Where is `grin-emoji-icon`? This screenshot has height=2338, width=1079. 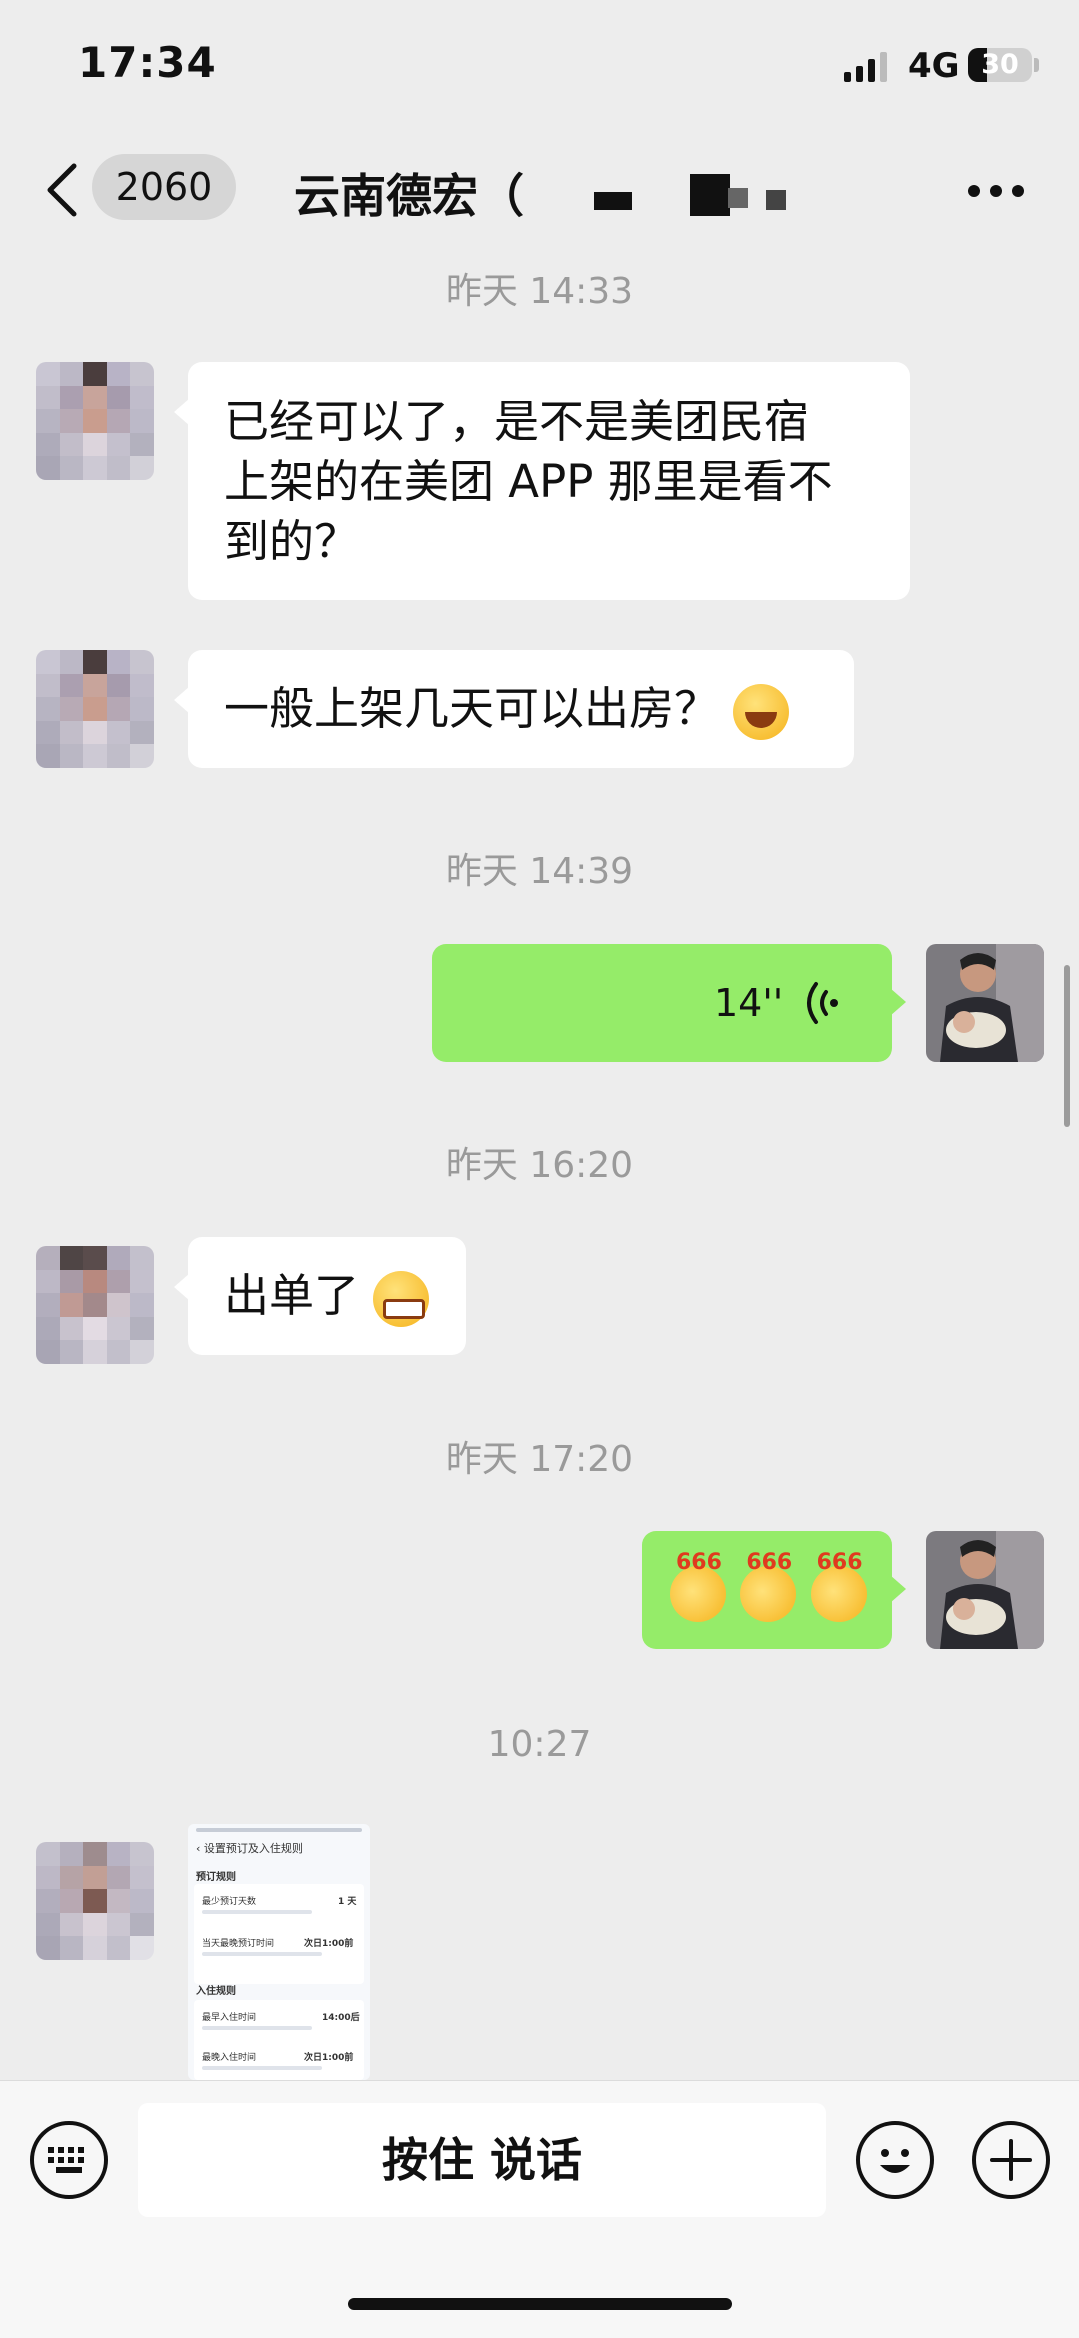
grin-emoji-icon is located at coordinates (401, 1299).